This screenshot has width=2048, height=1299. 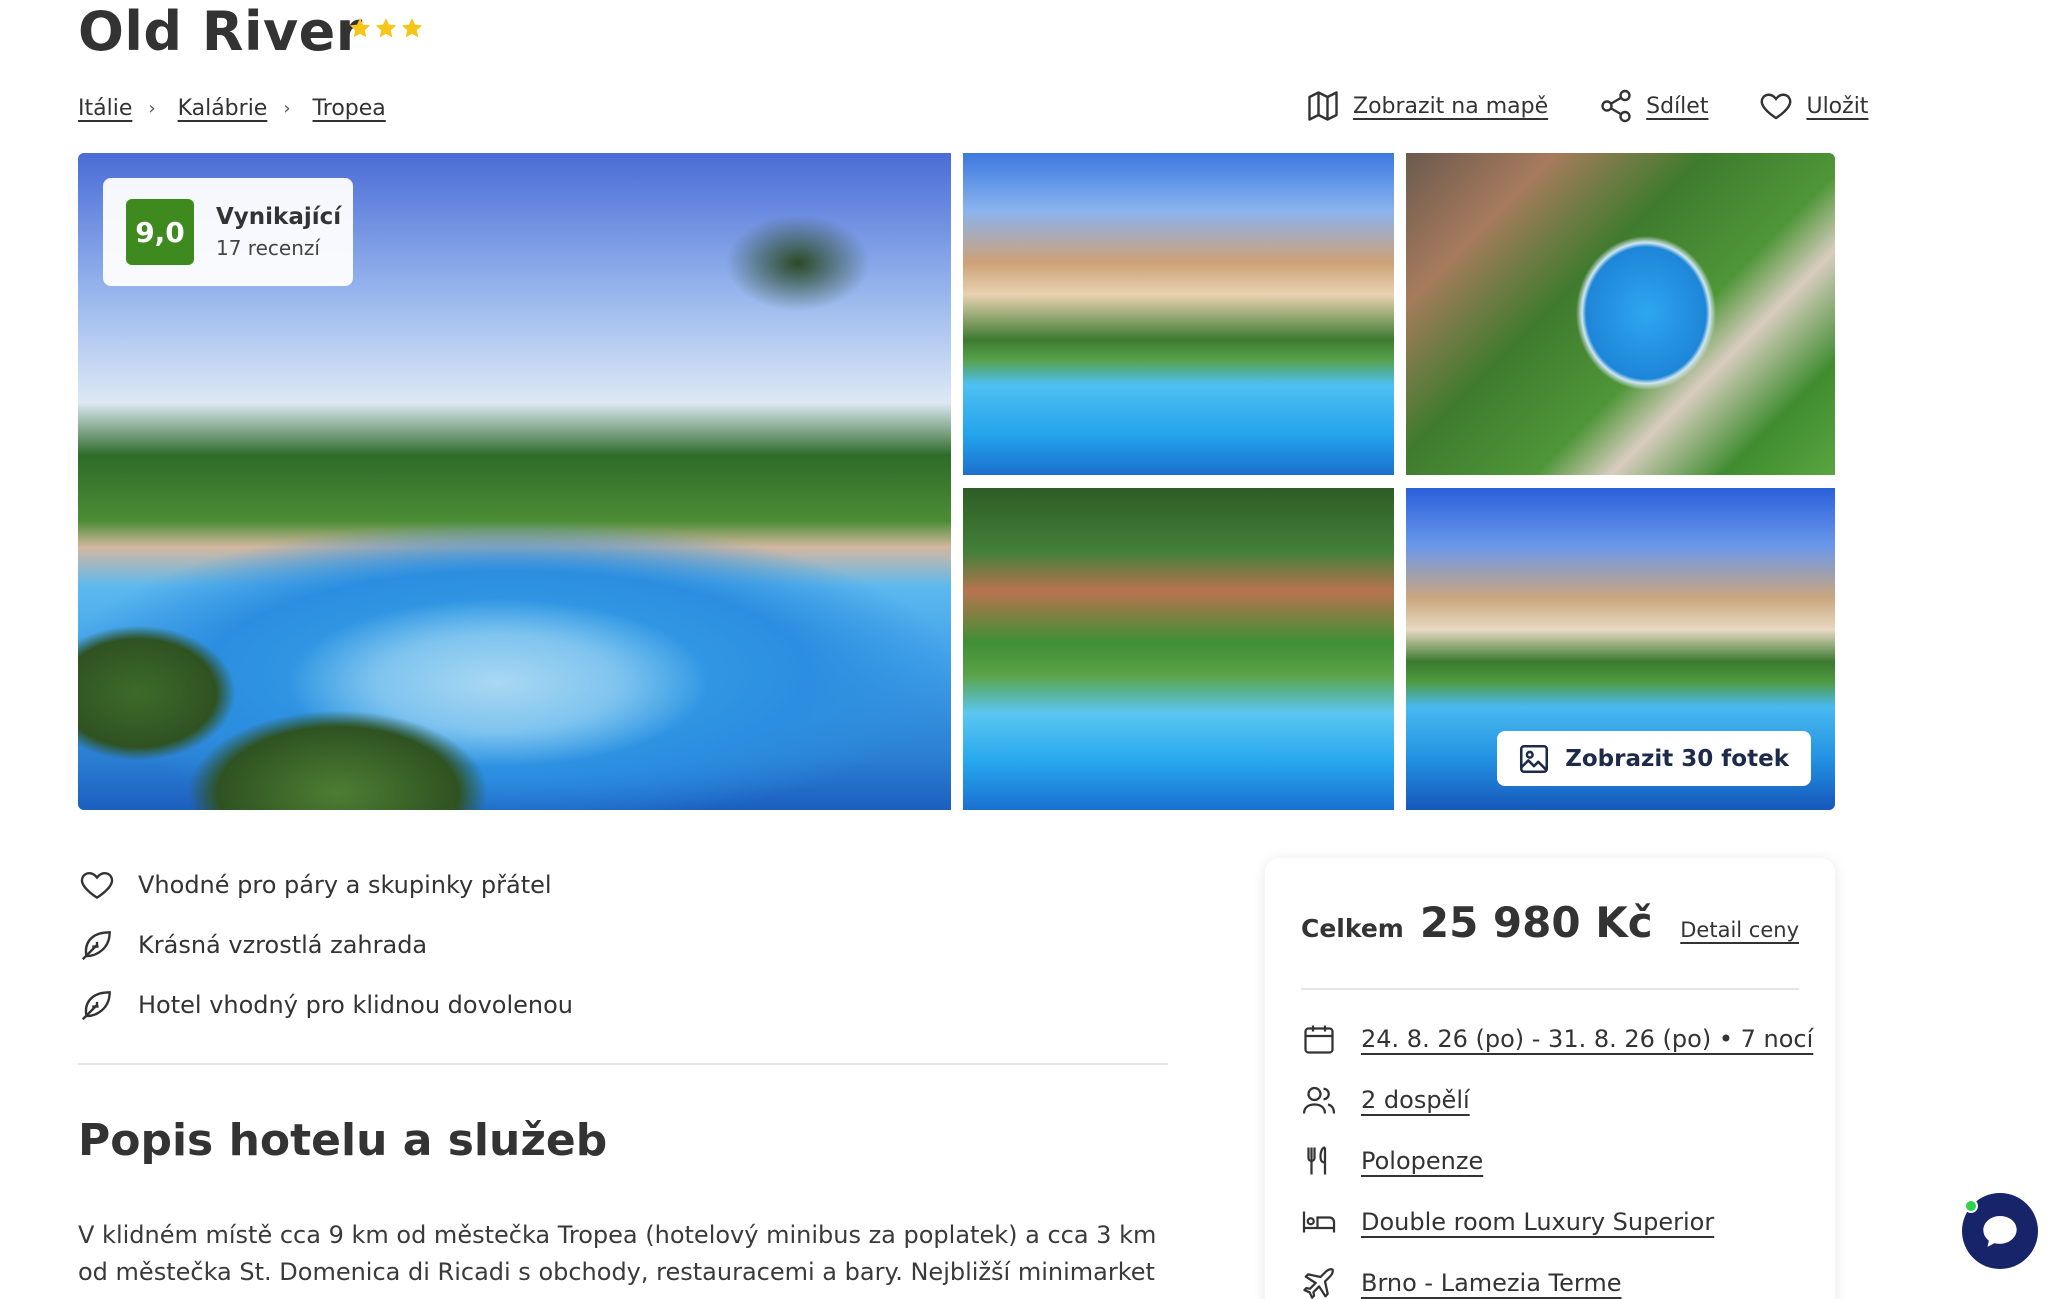 What do you see at coordinates (223, 108) in the screenshot?
I see `breadcrumb-calabria: Kalábrie` at bounding box center [223, 108].